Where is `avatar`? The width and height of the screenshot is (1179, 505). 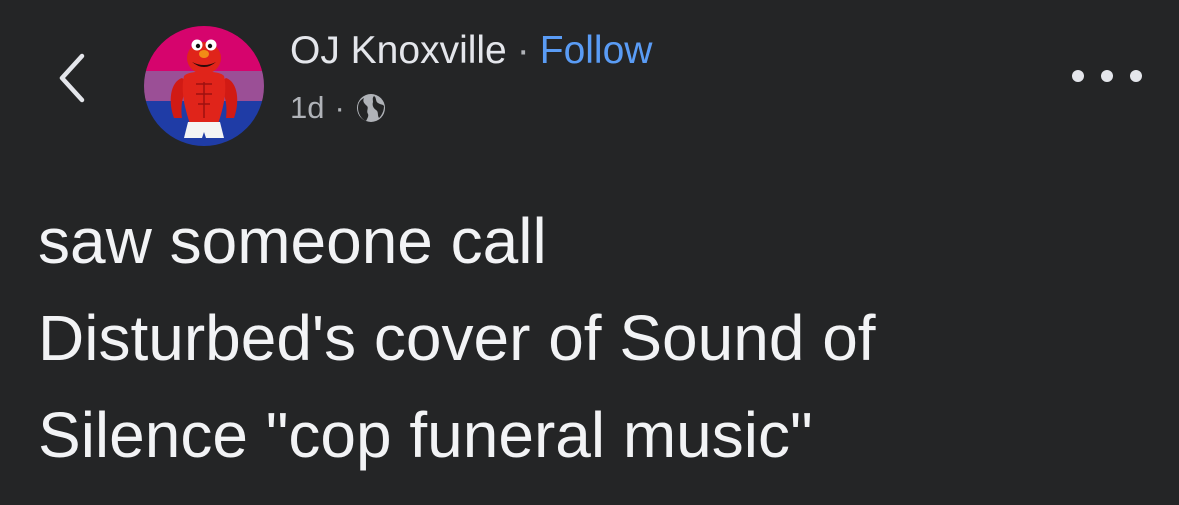
avatar is located at coordinates (204, 86).